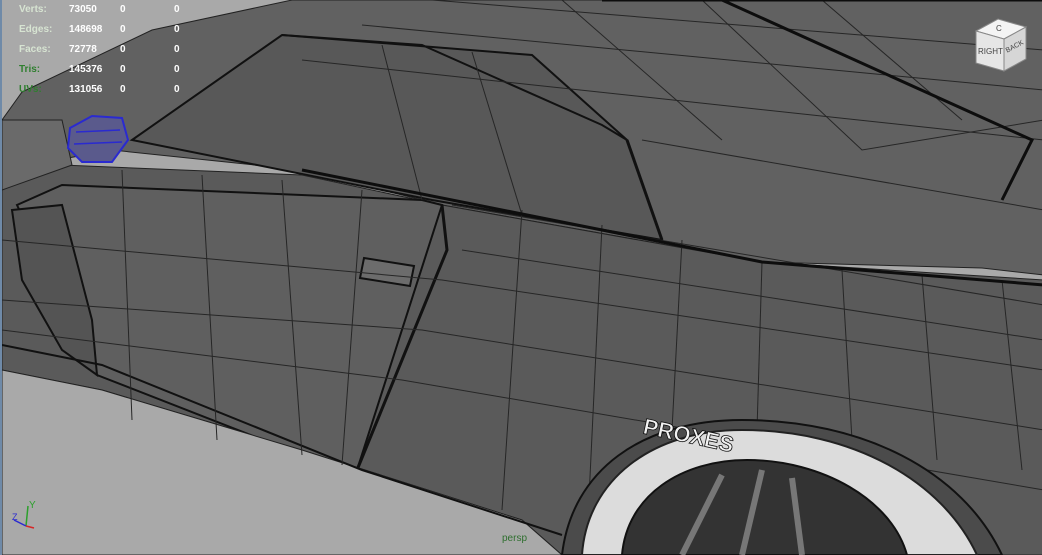  I want to click on axis-x-line, so click(30, 527).